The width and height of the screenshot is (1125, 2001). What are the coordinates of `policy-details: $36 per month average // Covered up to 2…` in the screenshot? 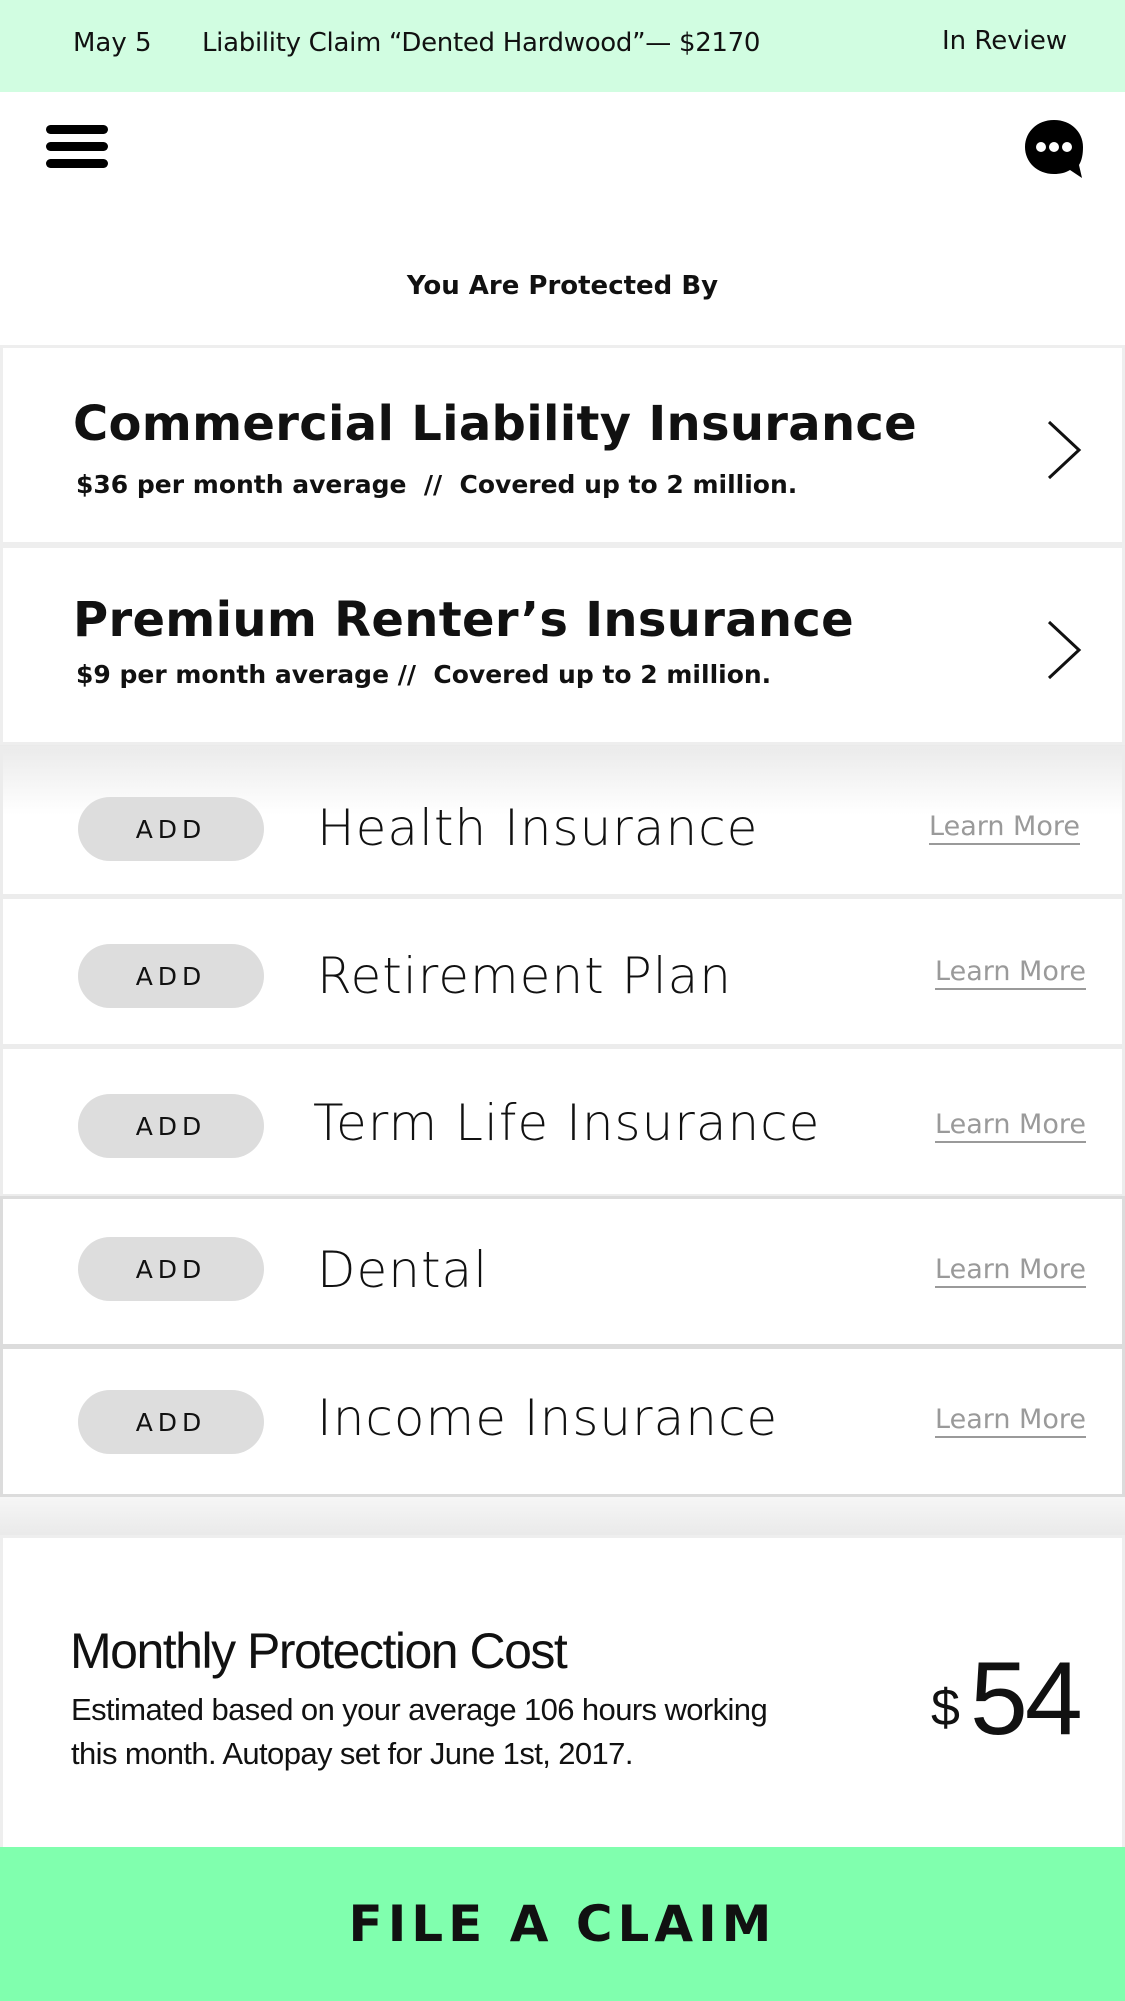 It's located at (437, 484).